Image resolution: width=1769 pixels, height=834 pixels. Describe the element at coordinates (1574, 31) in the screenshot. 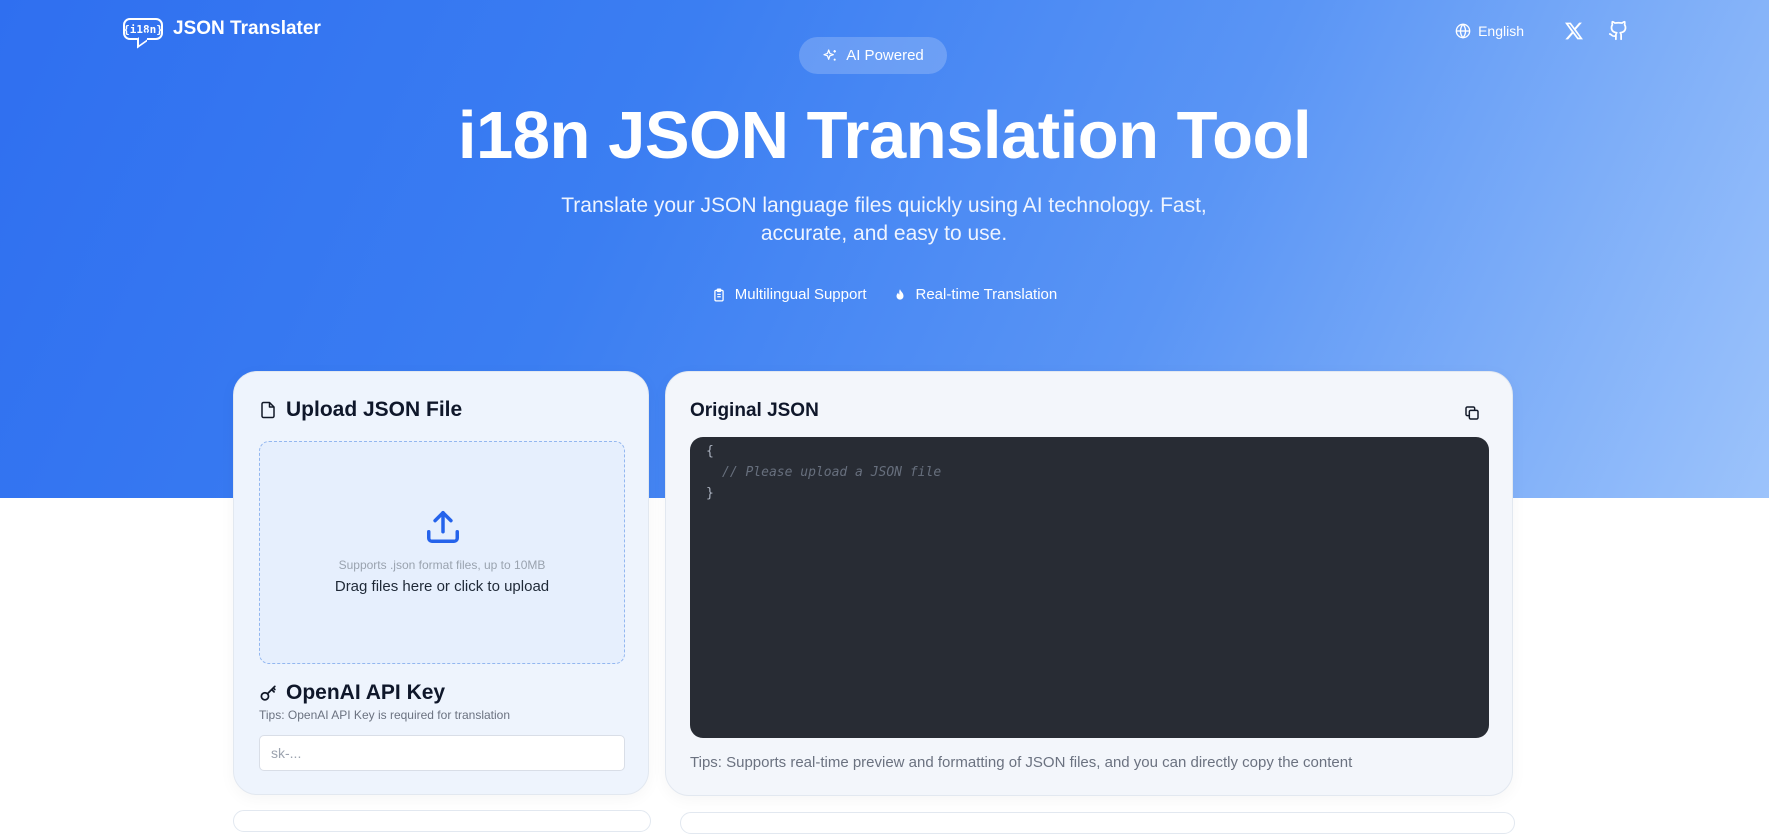

I see `x-icon` at that location.